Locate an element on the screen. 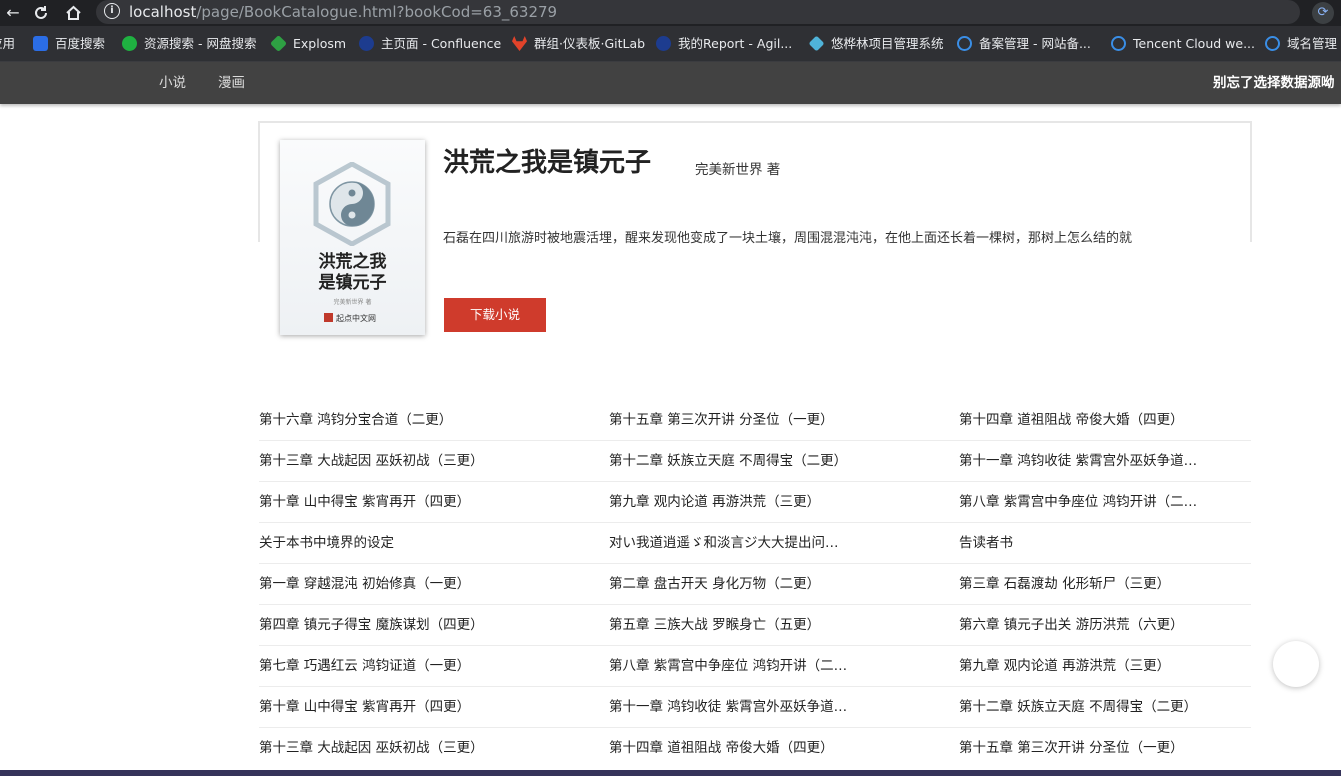 This screenshot has height=776, width=1341. bookmark-label: Explosm is located at coordinates (320, 43).